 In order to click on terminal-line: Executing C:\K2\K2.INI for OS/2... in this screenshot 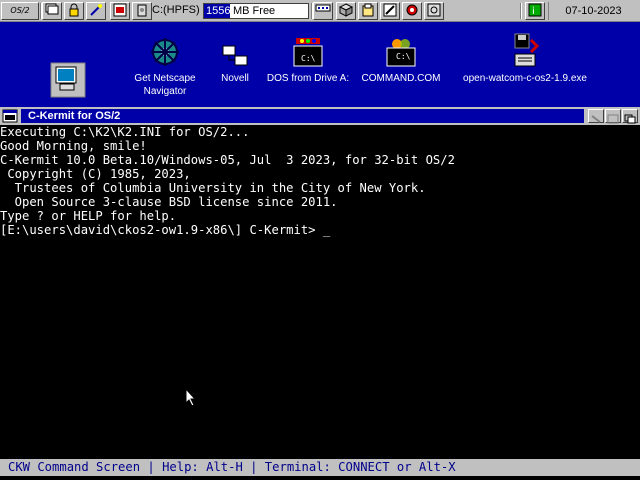, I will do `click(125, 132)`.